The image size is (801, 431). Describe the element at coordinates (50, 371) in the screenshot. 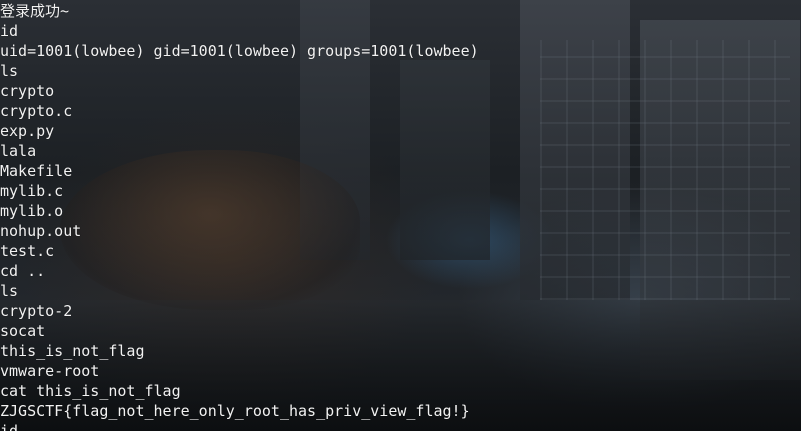

I see `output-line: vmware-root` at that location.